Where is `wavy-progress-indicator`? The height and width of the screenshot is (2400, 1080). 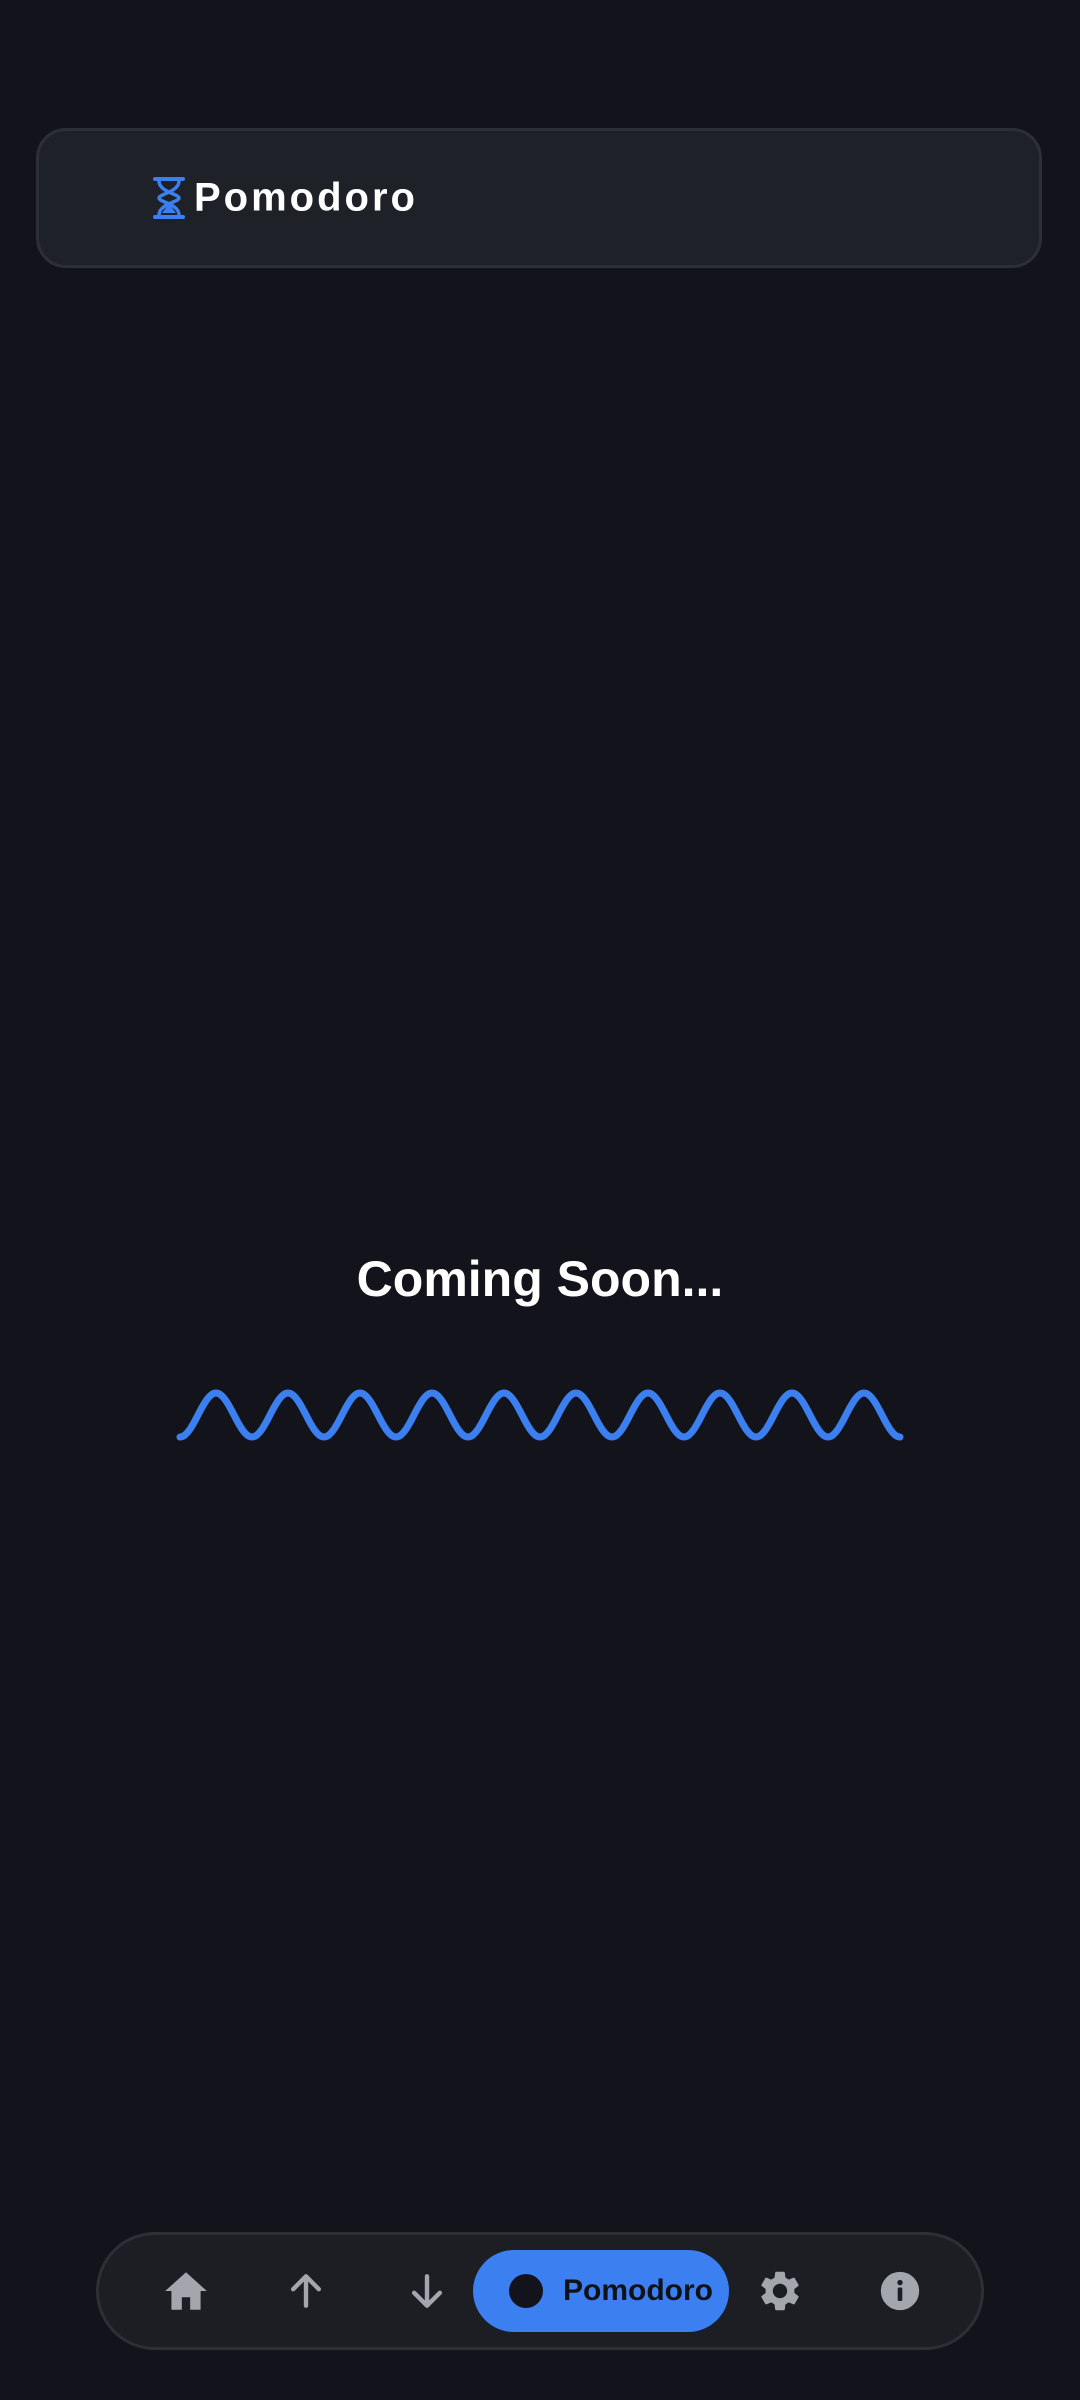
wavy-progress-indicator is located at coordinates (540, 1415).